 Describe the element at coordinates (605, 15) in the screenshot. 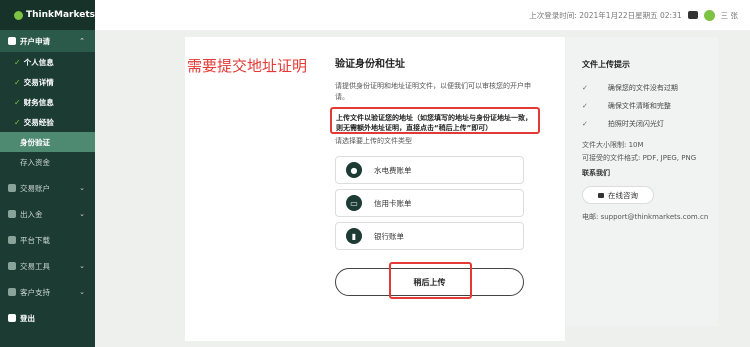

I see `last-login-text: 上次登录时间: 2021年1月22日星期五 02:31` at that location.